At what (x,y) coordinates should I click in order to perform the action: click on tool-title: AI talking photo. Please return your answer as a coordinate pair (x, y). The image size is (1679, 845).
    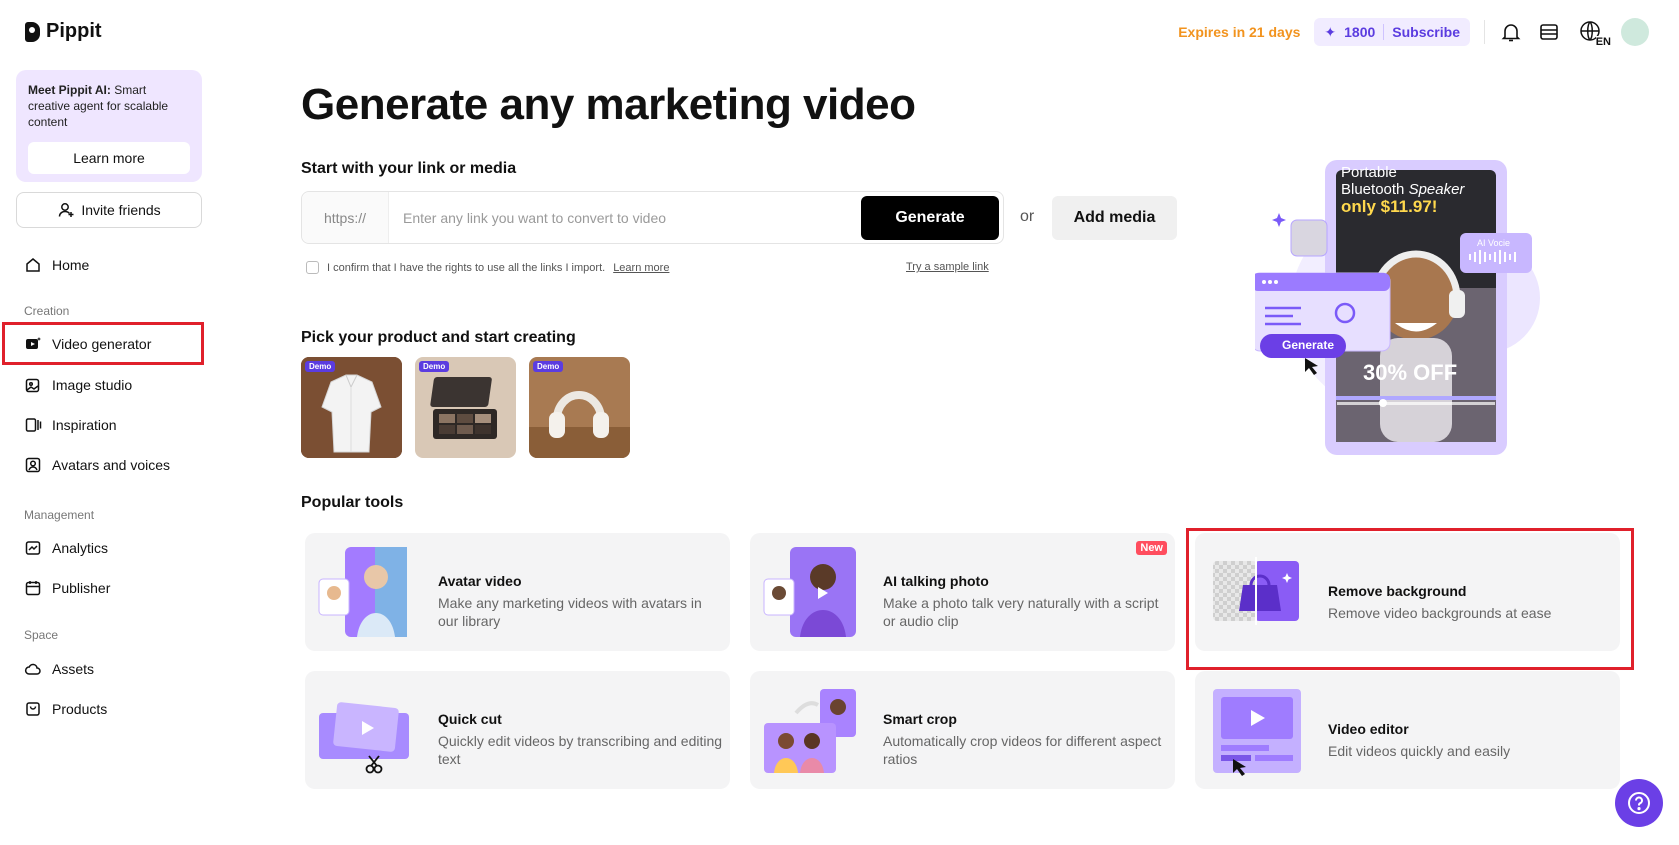
    Looking at the image, I should click on (936, 581).